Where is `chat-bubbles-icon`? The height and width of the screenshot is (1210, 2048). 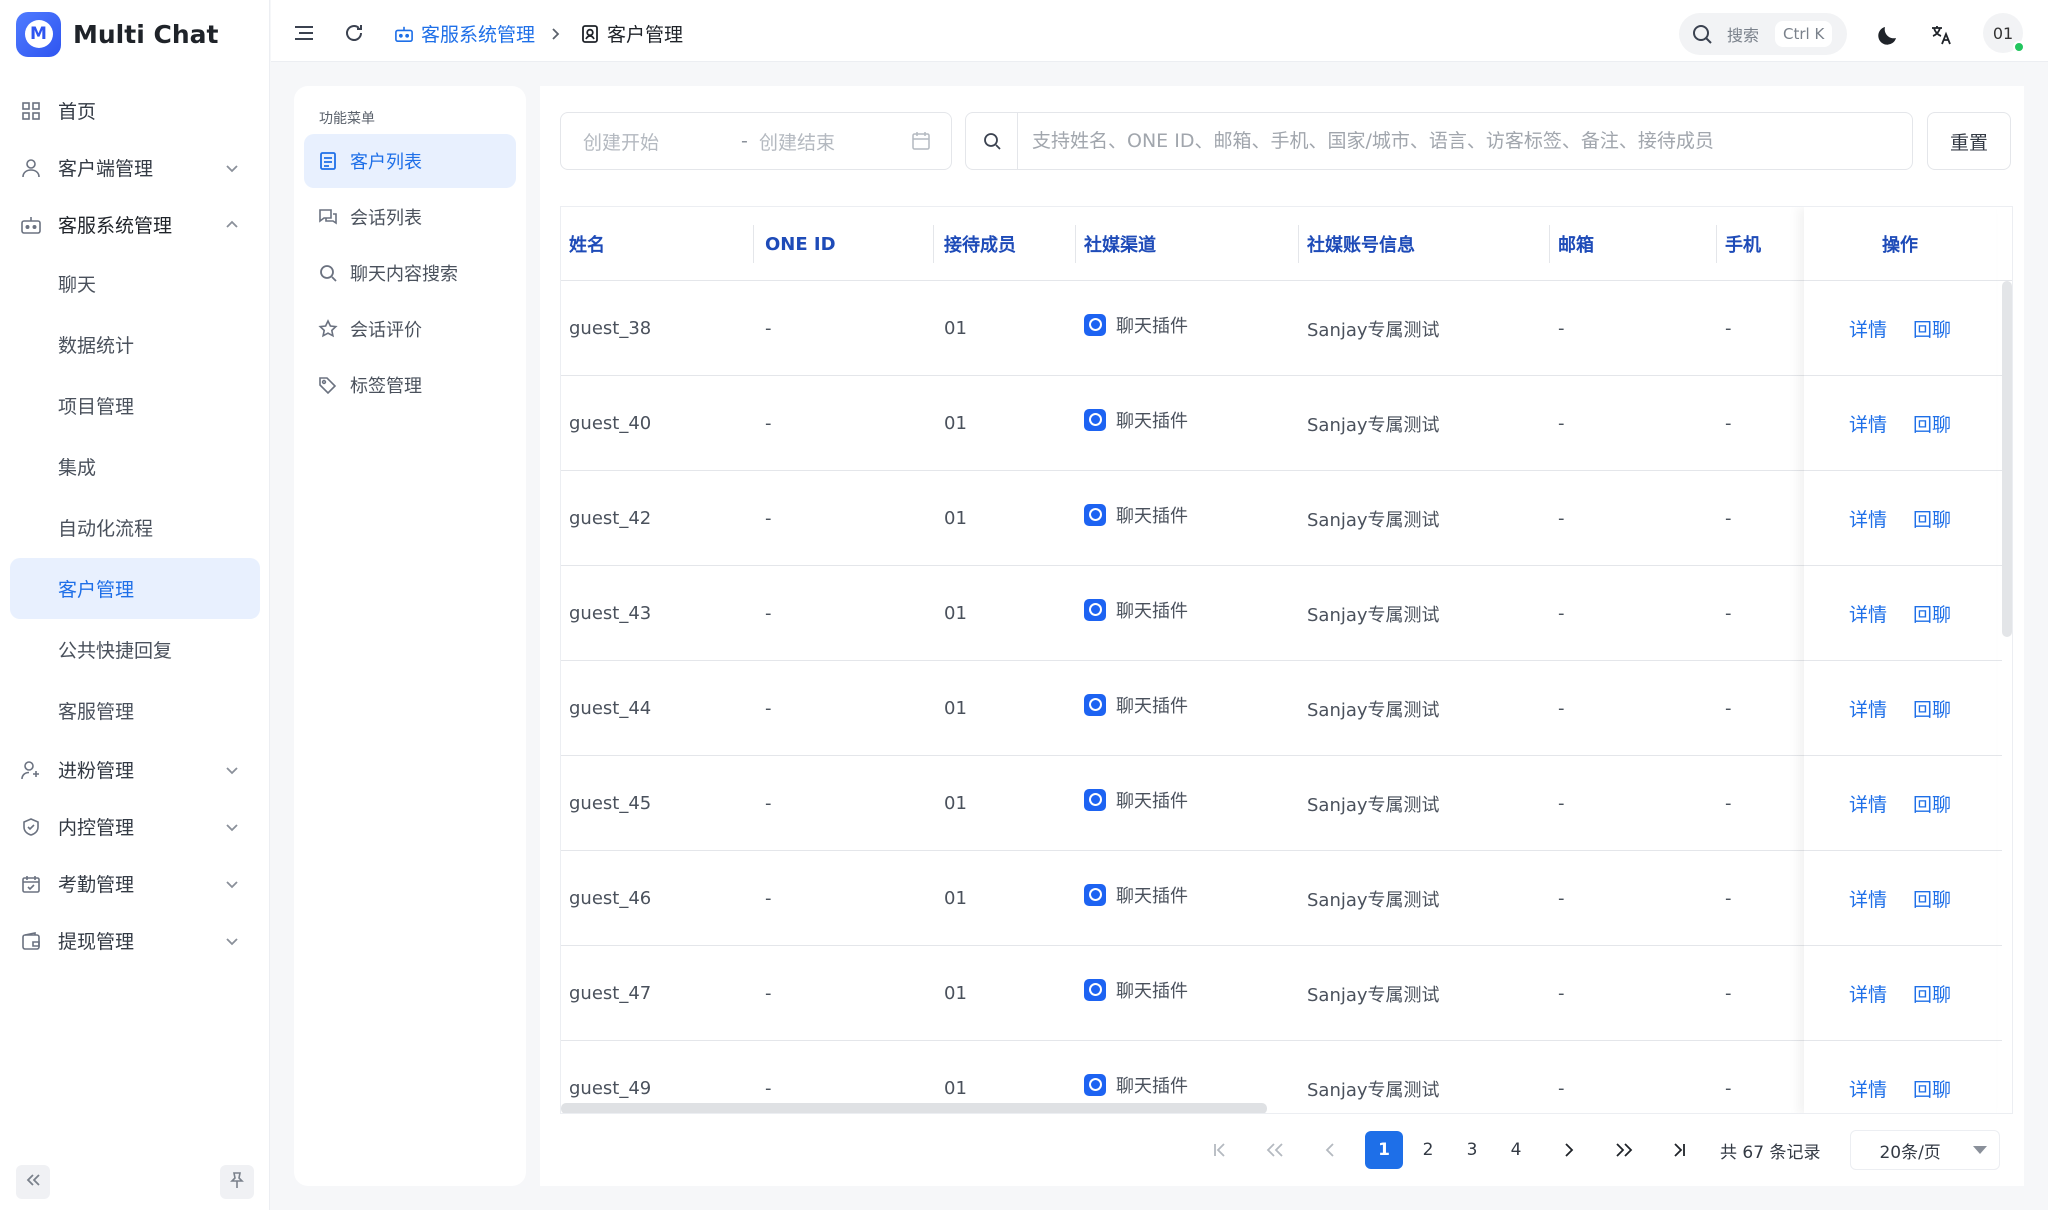
chat-bubbles-icon is located at coordinates (328, 217).